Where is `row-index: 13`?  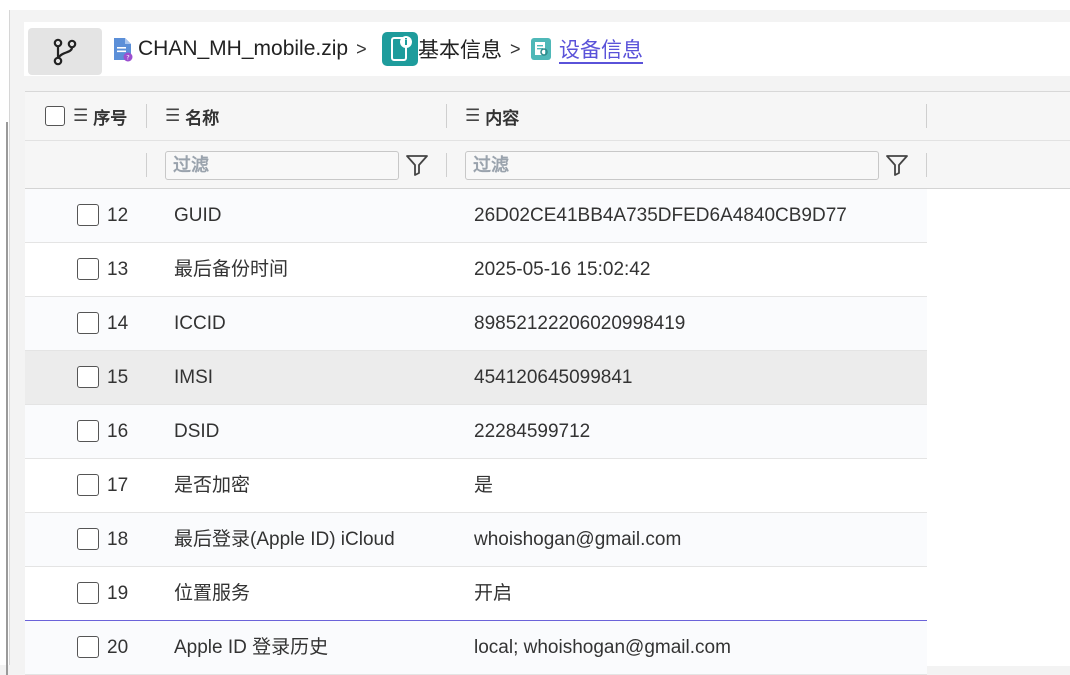 row-index: 13 is located at coordinates (118, 269).